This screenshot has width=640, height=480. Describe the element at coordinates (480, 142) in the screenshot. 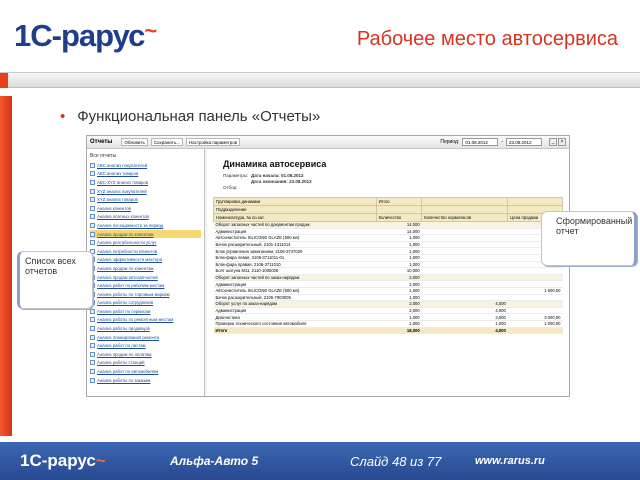

I see `date-from-field: 01.08.2012` at that location.